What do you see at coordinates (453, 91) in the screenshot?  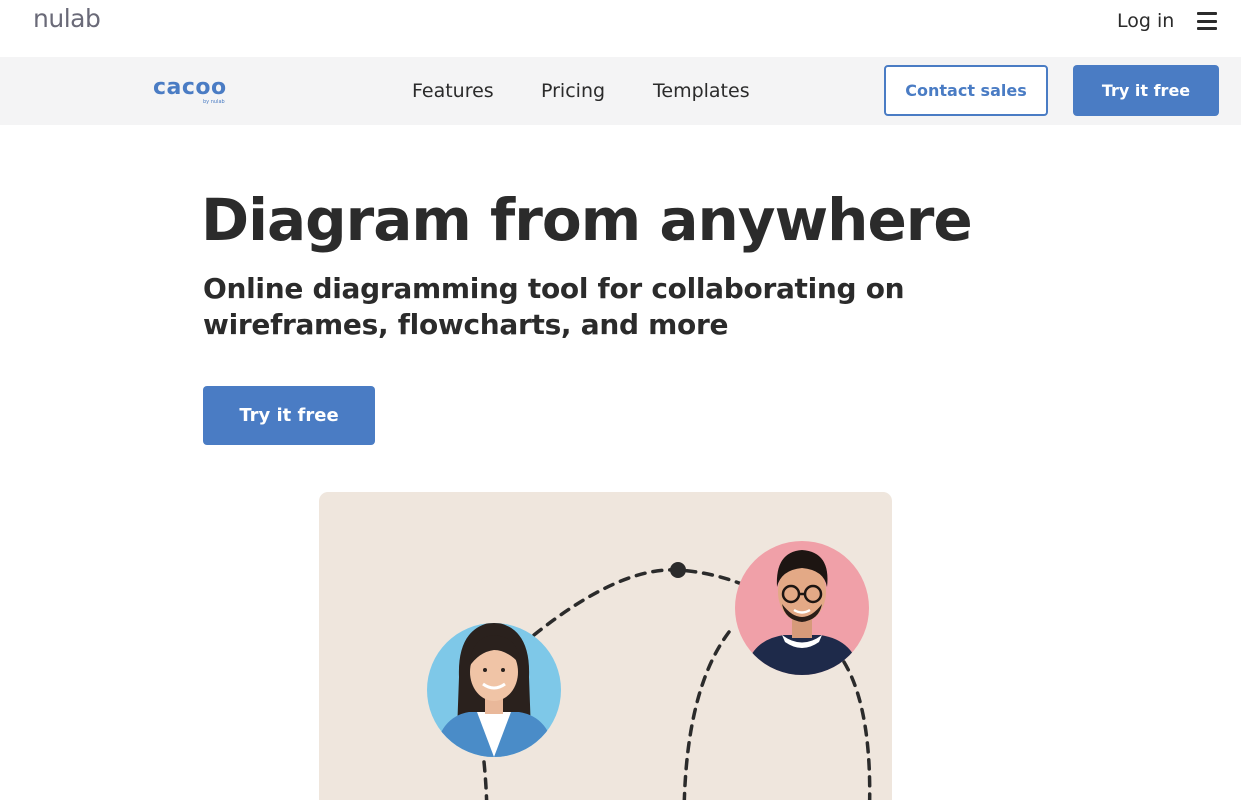 I see `nav-link-features: Features` at bounding box center [453, 91].